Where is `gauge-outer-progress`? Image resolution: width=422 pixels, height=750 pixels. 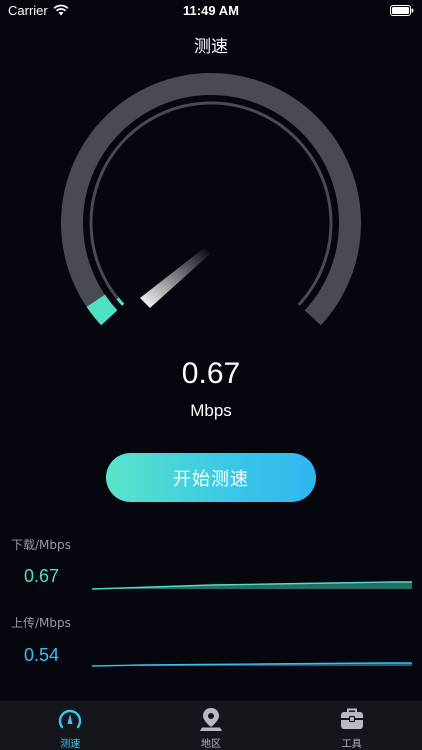
gauge-outer-progress is located at coordinates (102, 310).